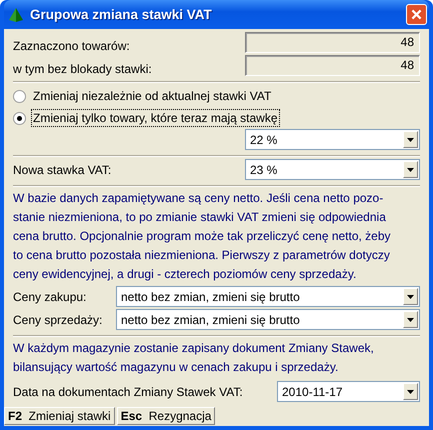  Describe the element at coordinates (194, 358) in the screenshot. I see `info-text: W każdym magazynie zostanie zapisany dokument Zmiany Stawek, bilansujący wartość magazynu w cenach zakupu i sprzedaży.` at that location.